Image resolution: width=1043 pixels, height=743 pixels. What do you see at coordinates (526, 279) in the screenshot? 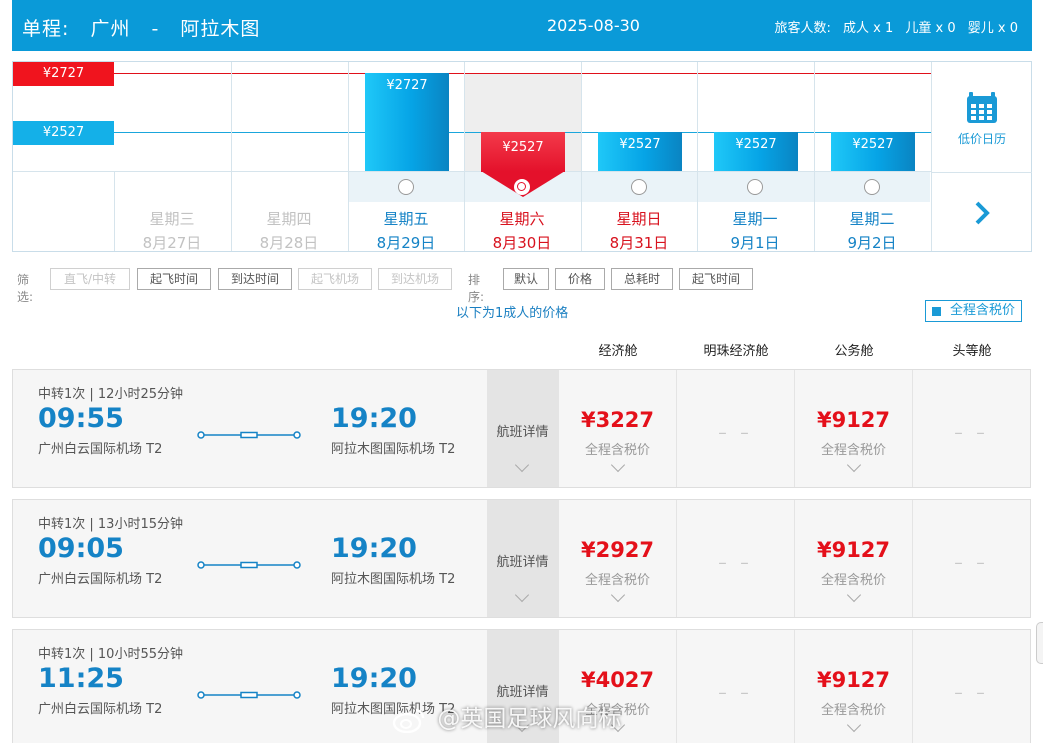
I see `sort-button: 默认` at bounding box center [526, 279].